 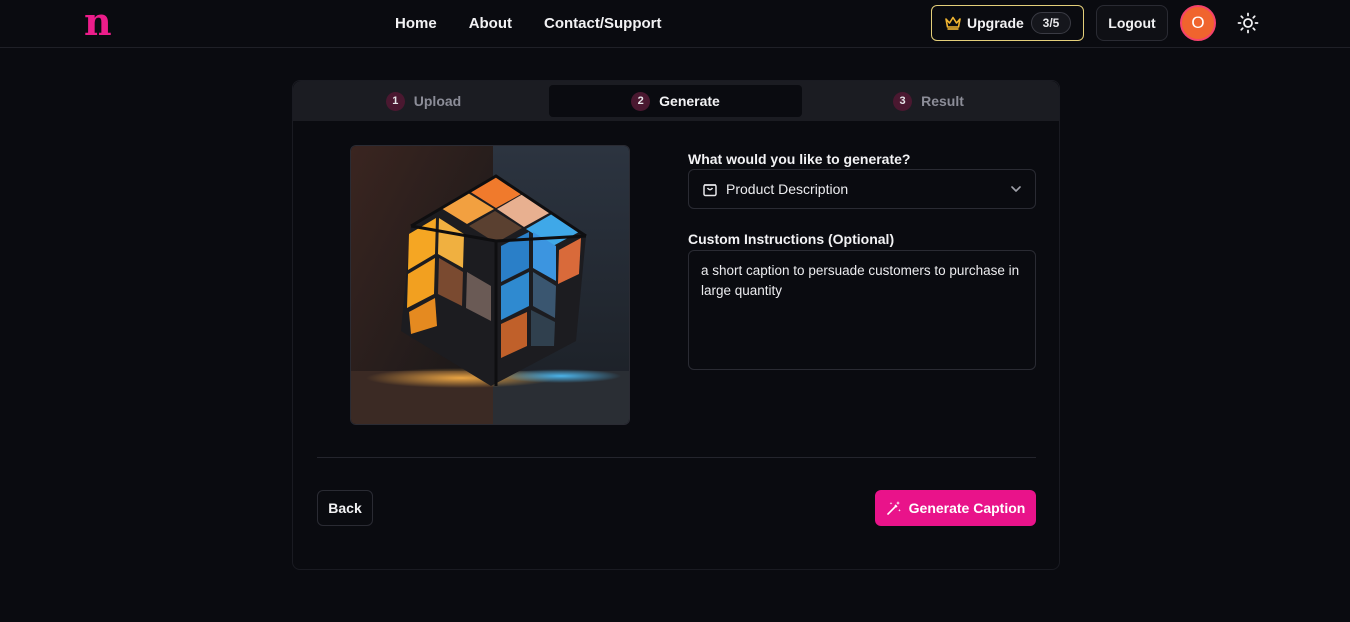 I want to click on upgrade-button: Upgrade 3/5, so click(x=1007, y=23).